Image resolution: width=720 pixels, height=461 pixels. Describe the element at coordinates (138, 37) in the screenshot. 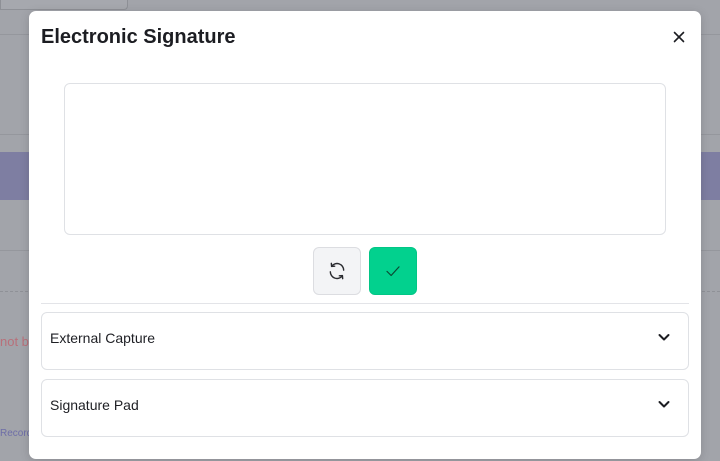

I see `modal-title: Electronic Signature` at that location.